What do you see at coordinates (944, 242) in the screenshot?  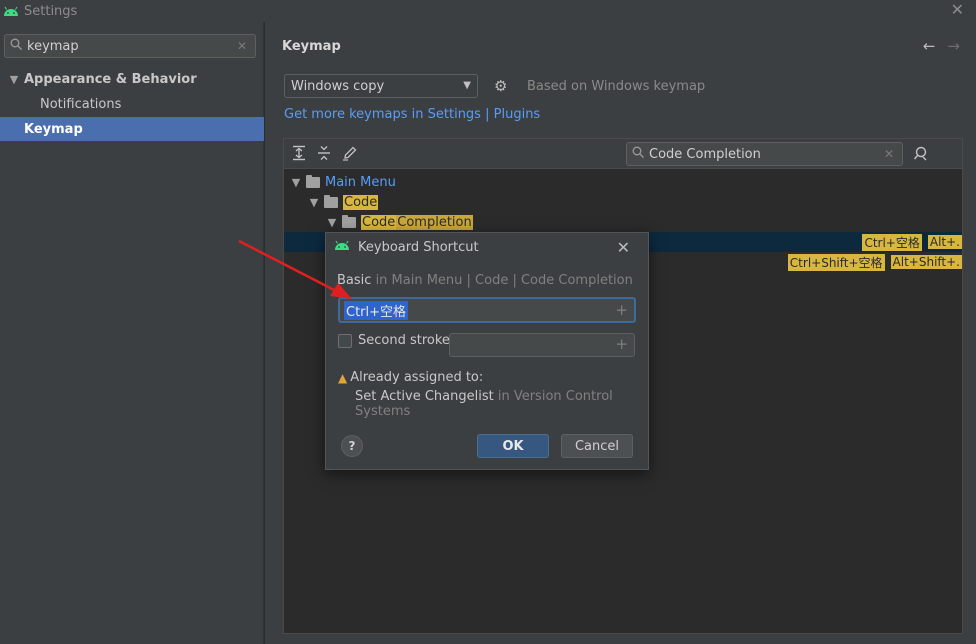 I see `shortcut-chip: Alt+.` at bounding box center [944, 242].